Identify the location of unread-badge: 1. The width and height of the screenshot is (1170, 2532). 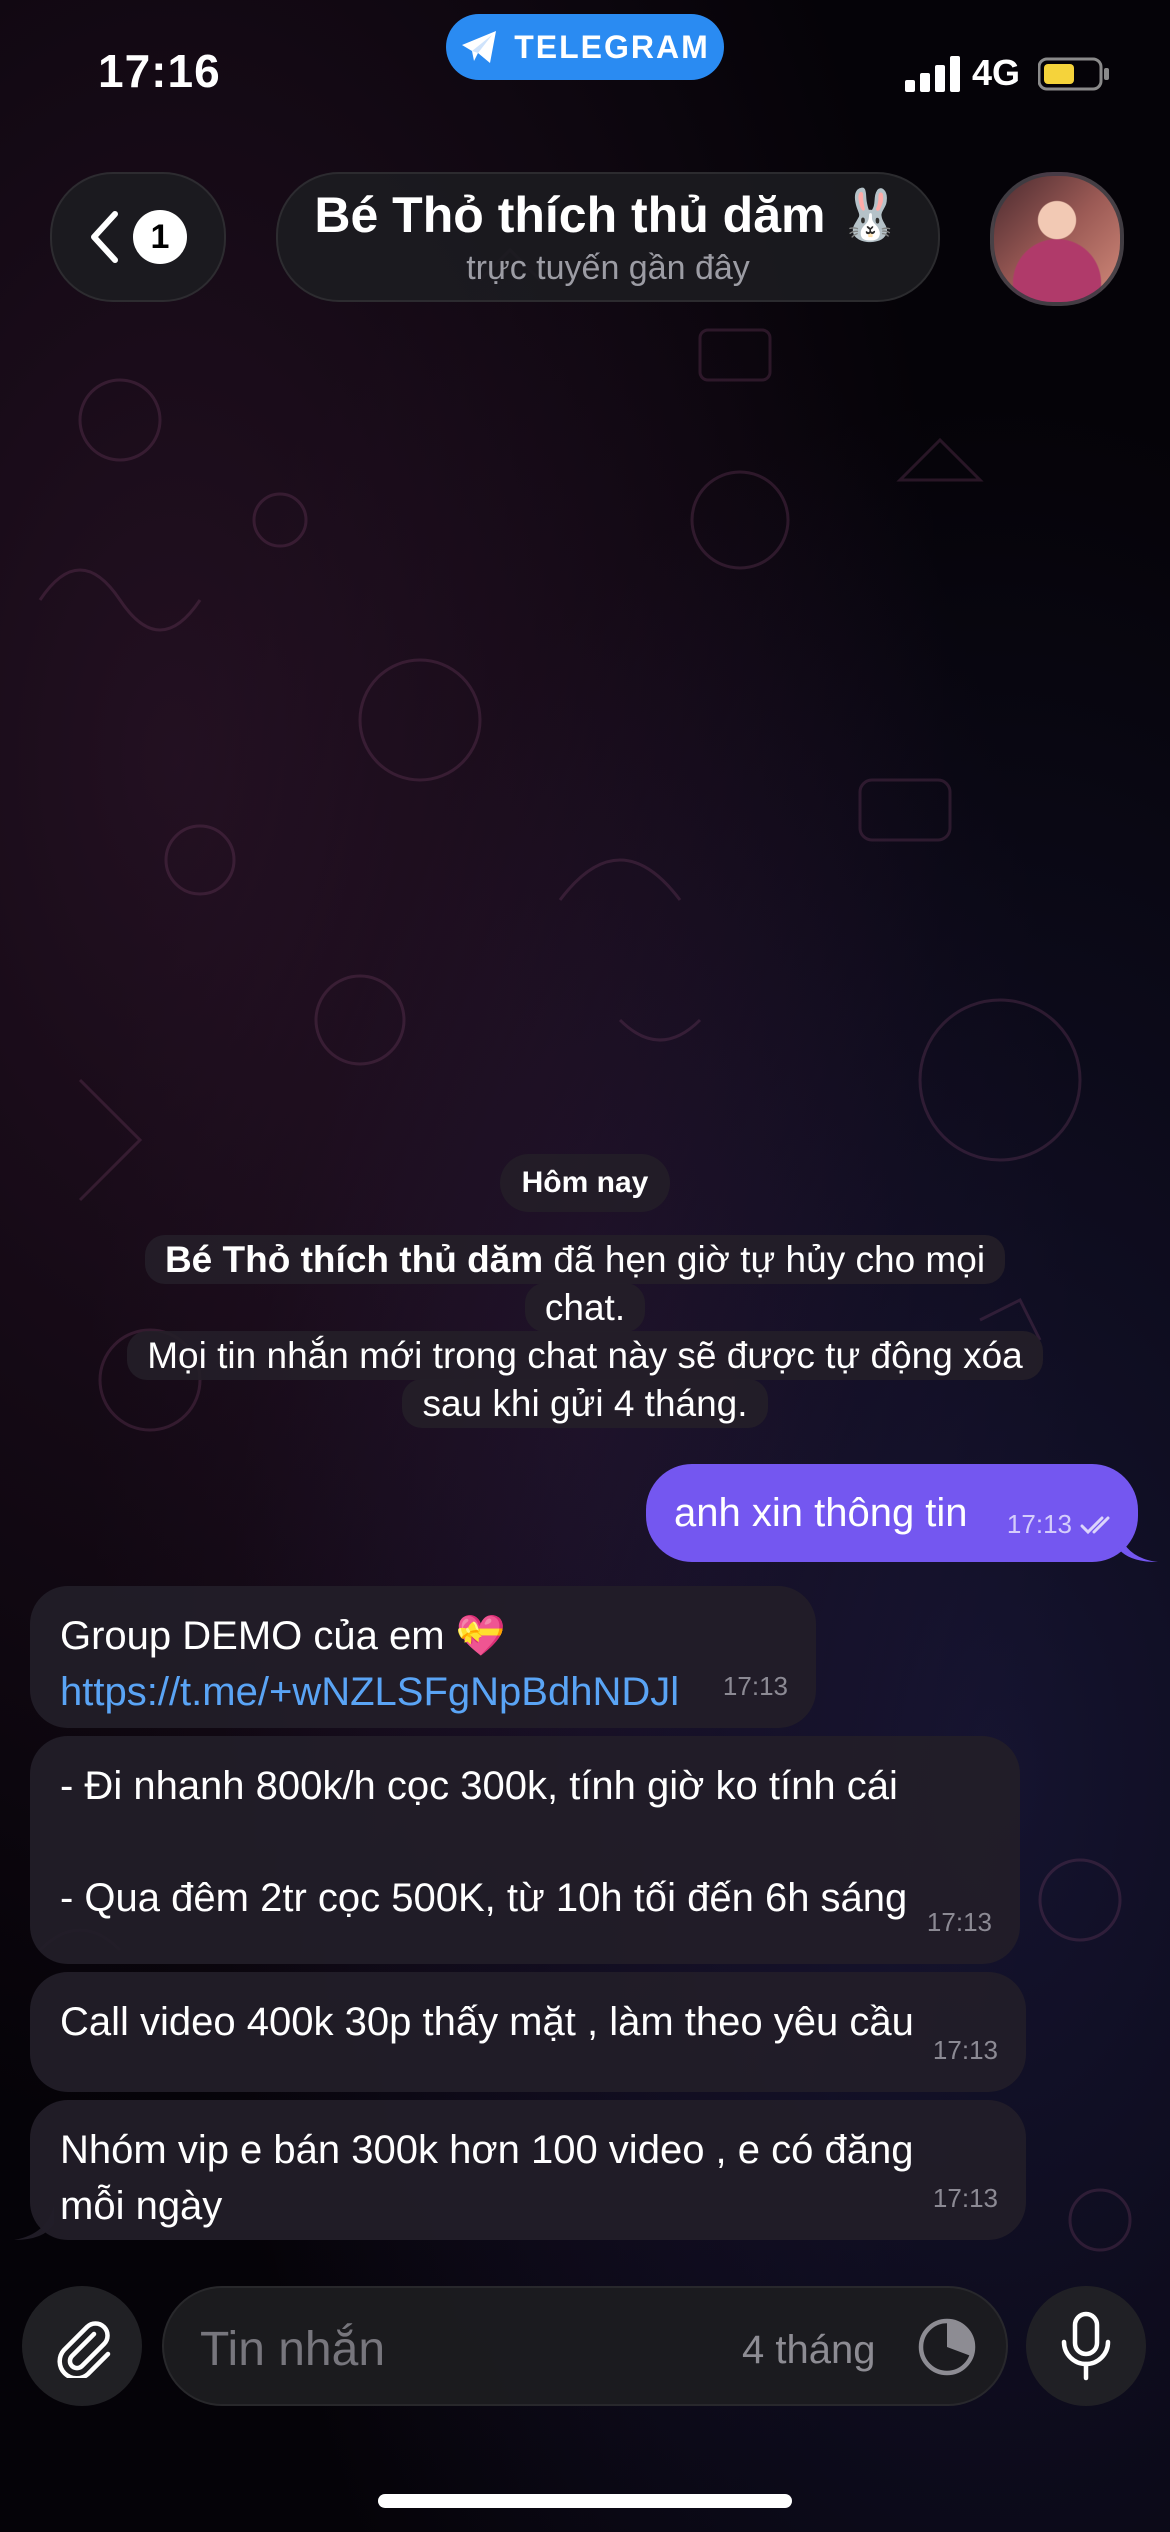
(160, 237).